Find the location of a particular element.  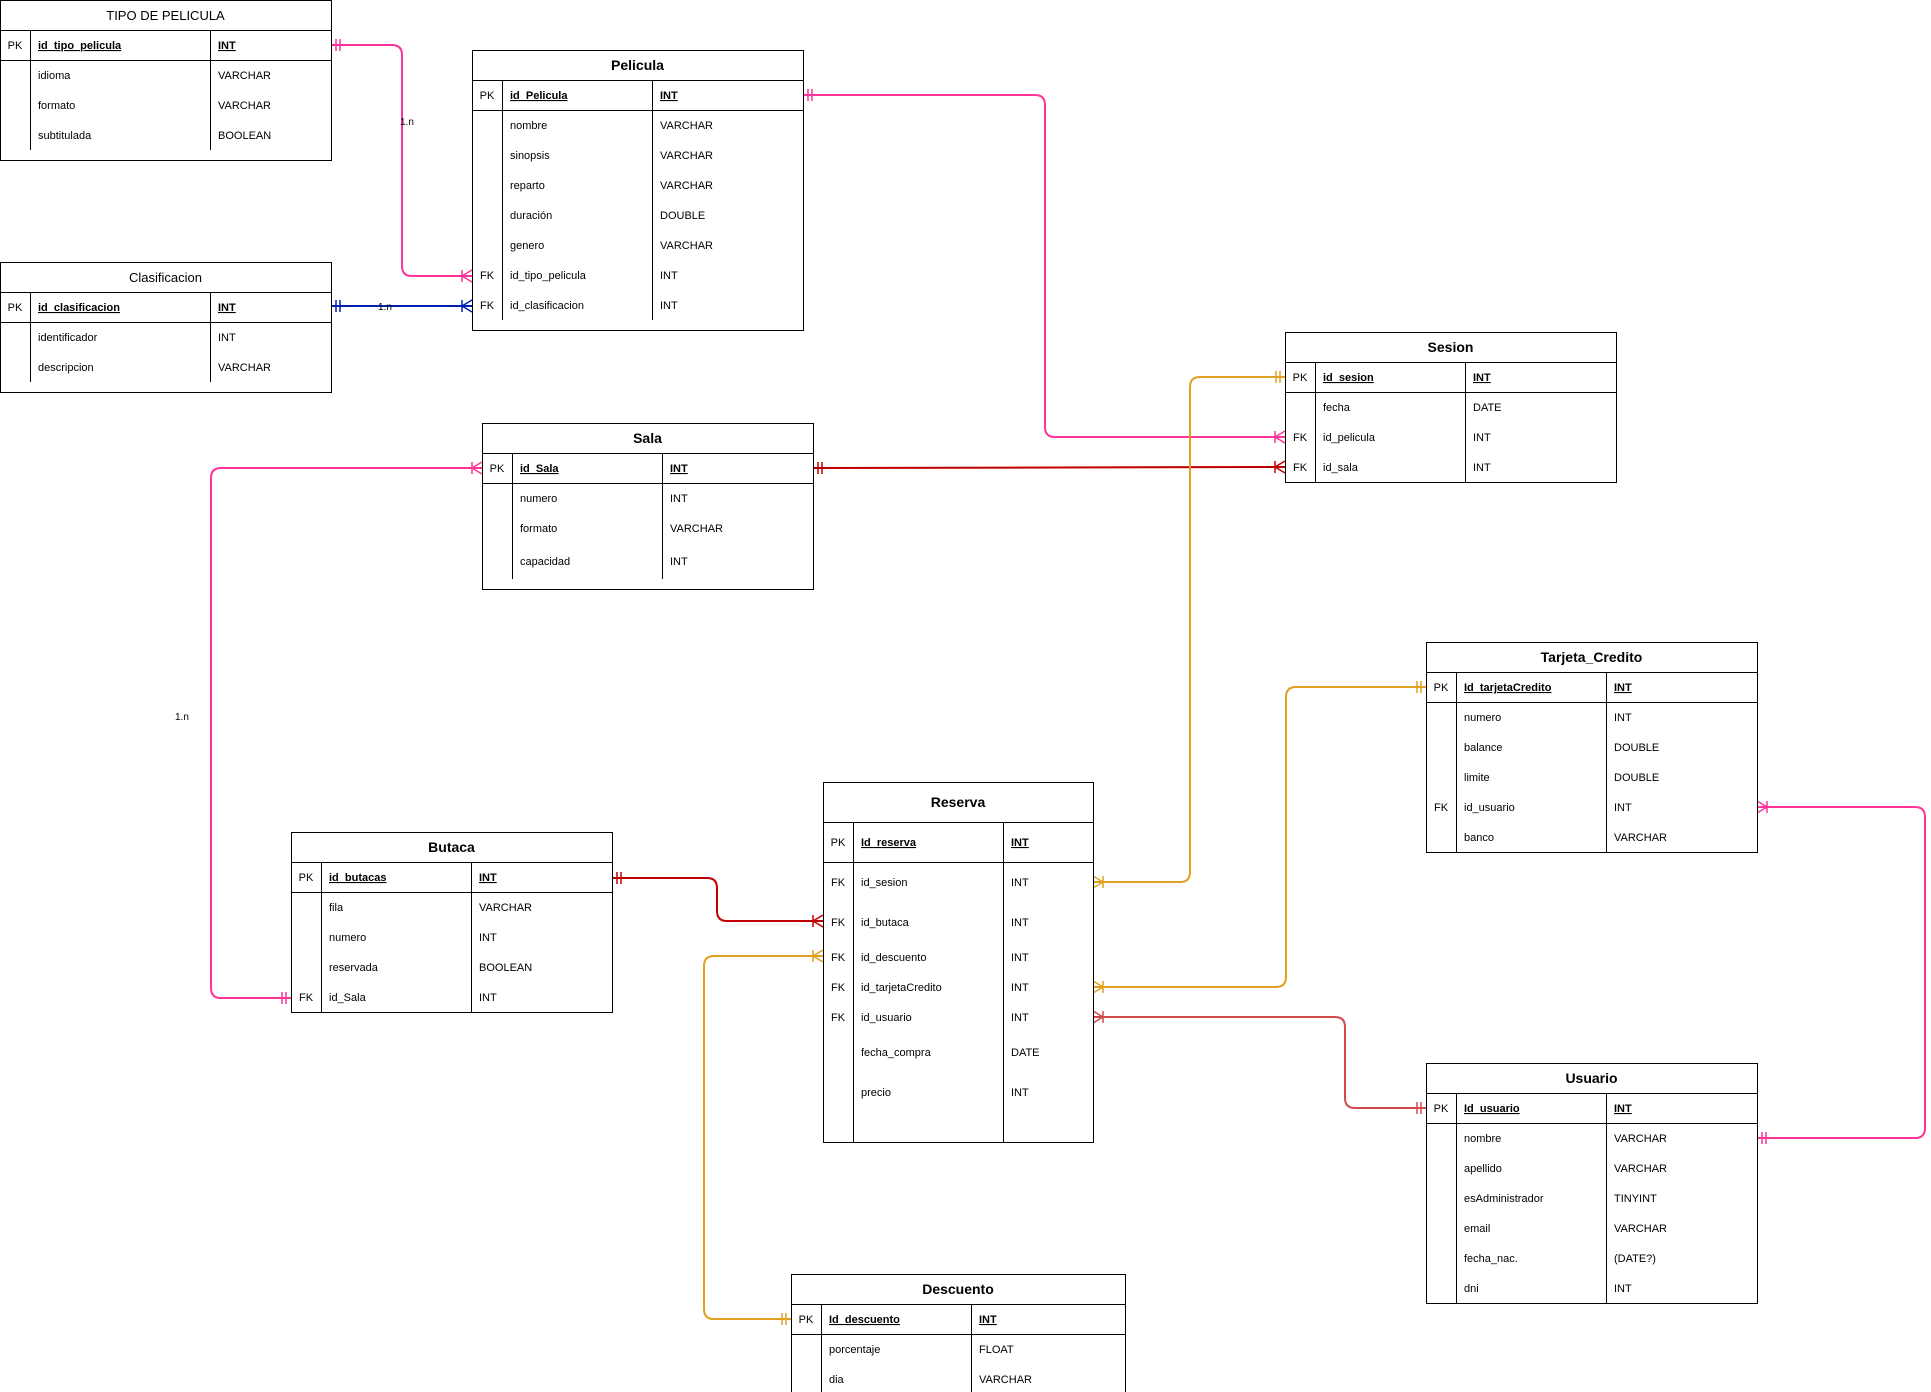

column-name: reservada is located at coordinates (354, 968).